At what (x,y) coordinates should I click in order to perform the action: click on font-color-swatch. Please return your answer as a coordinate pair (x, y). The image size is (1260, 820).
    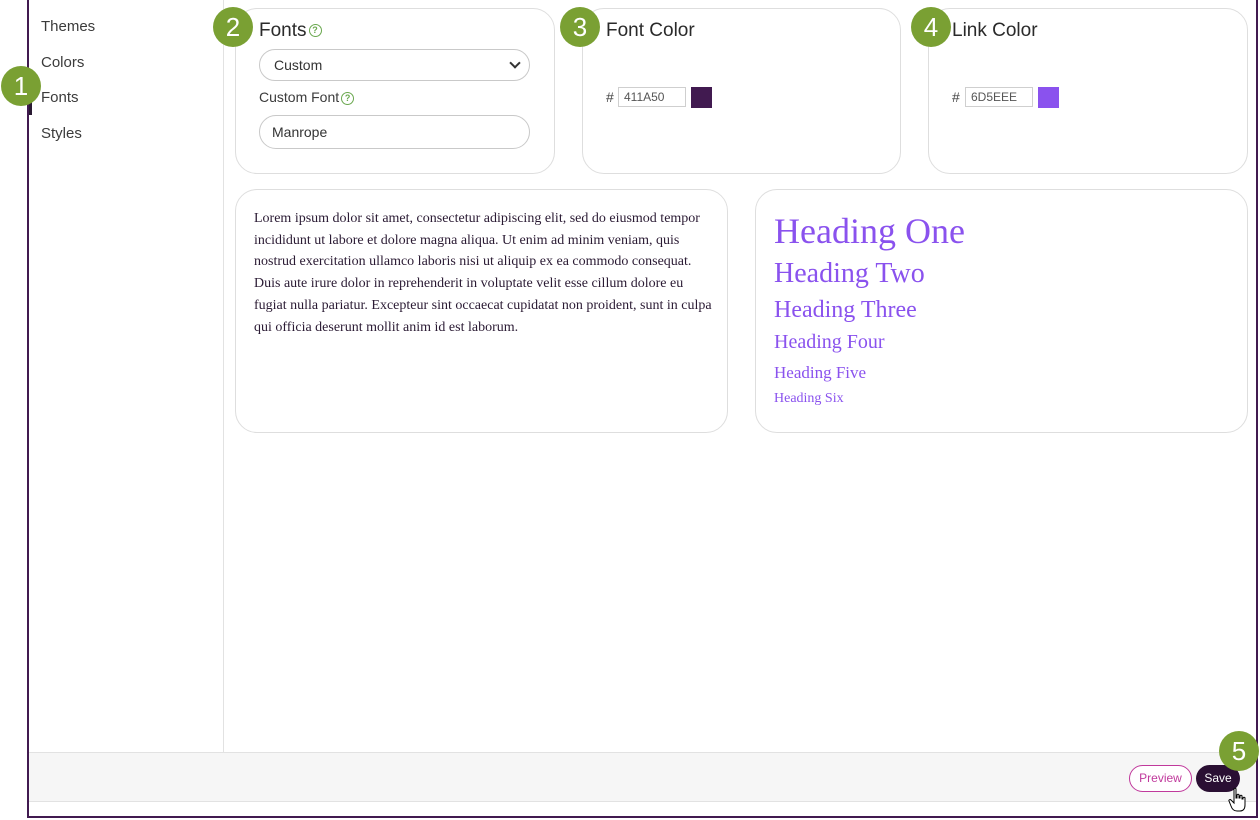
    Looking at the image, I should click on (701, 97).